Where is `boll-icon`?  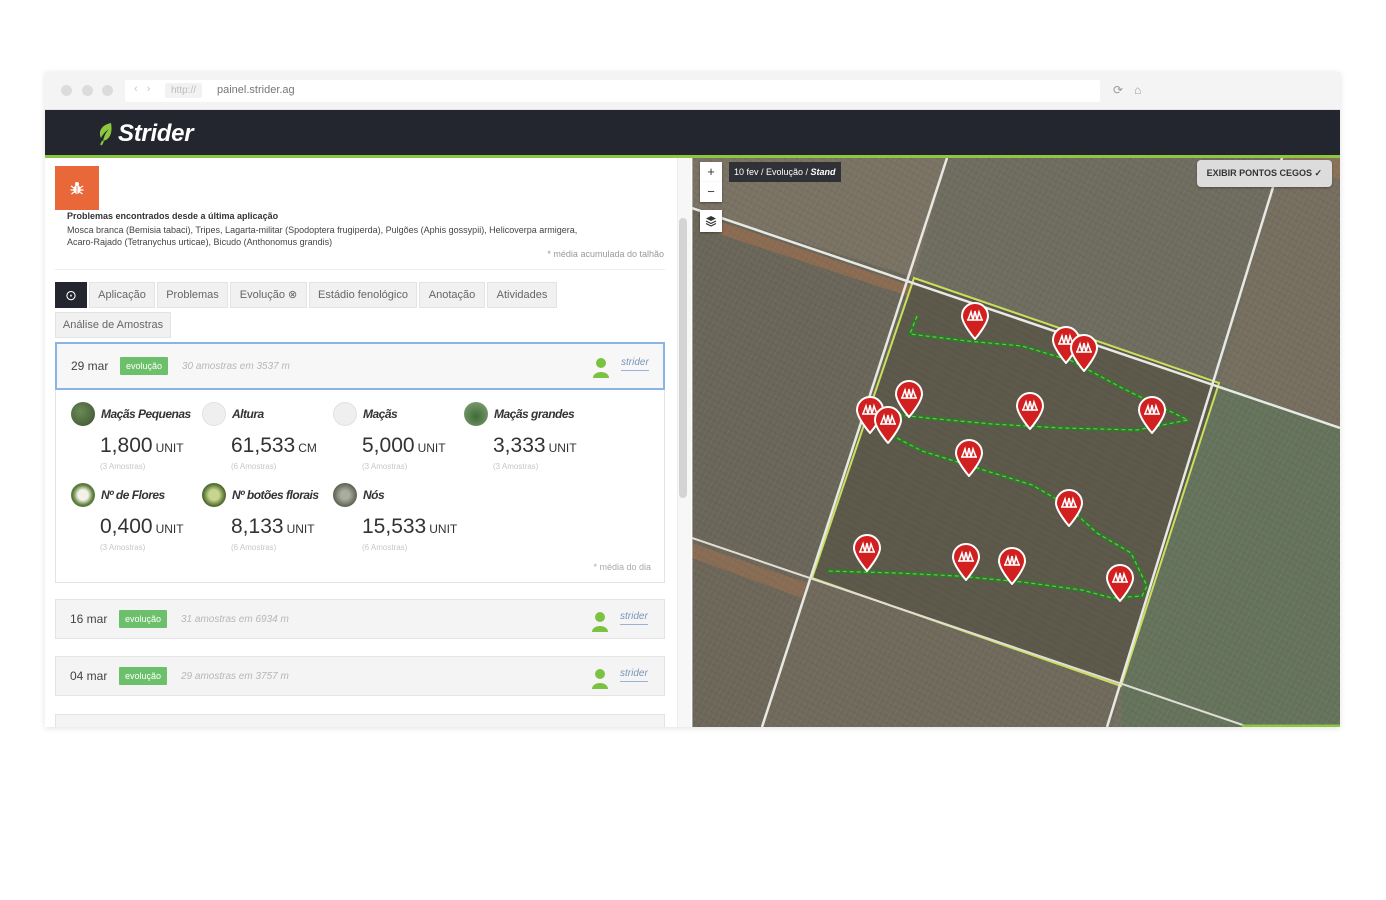
boll-icon is located at coordinates (345, 414).